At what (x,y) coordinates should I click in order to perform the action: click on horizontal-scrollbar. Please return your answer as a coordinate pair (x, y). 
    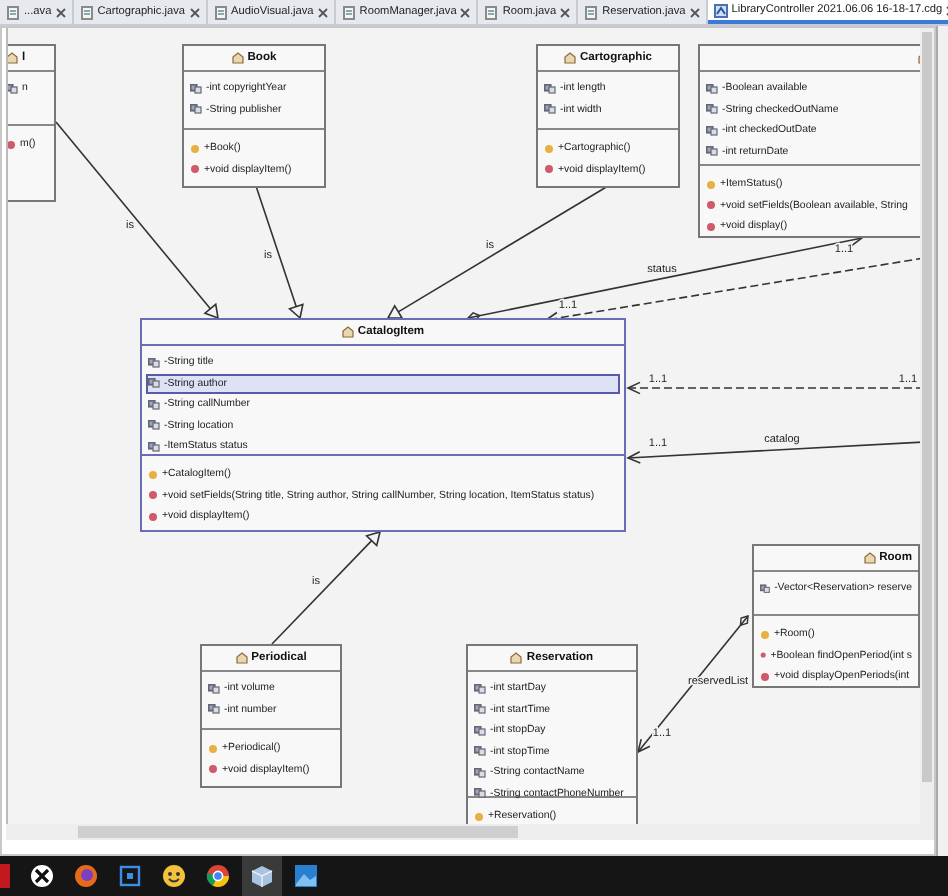
    Looking at the image, I should click on (463, 832).